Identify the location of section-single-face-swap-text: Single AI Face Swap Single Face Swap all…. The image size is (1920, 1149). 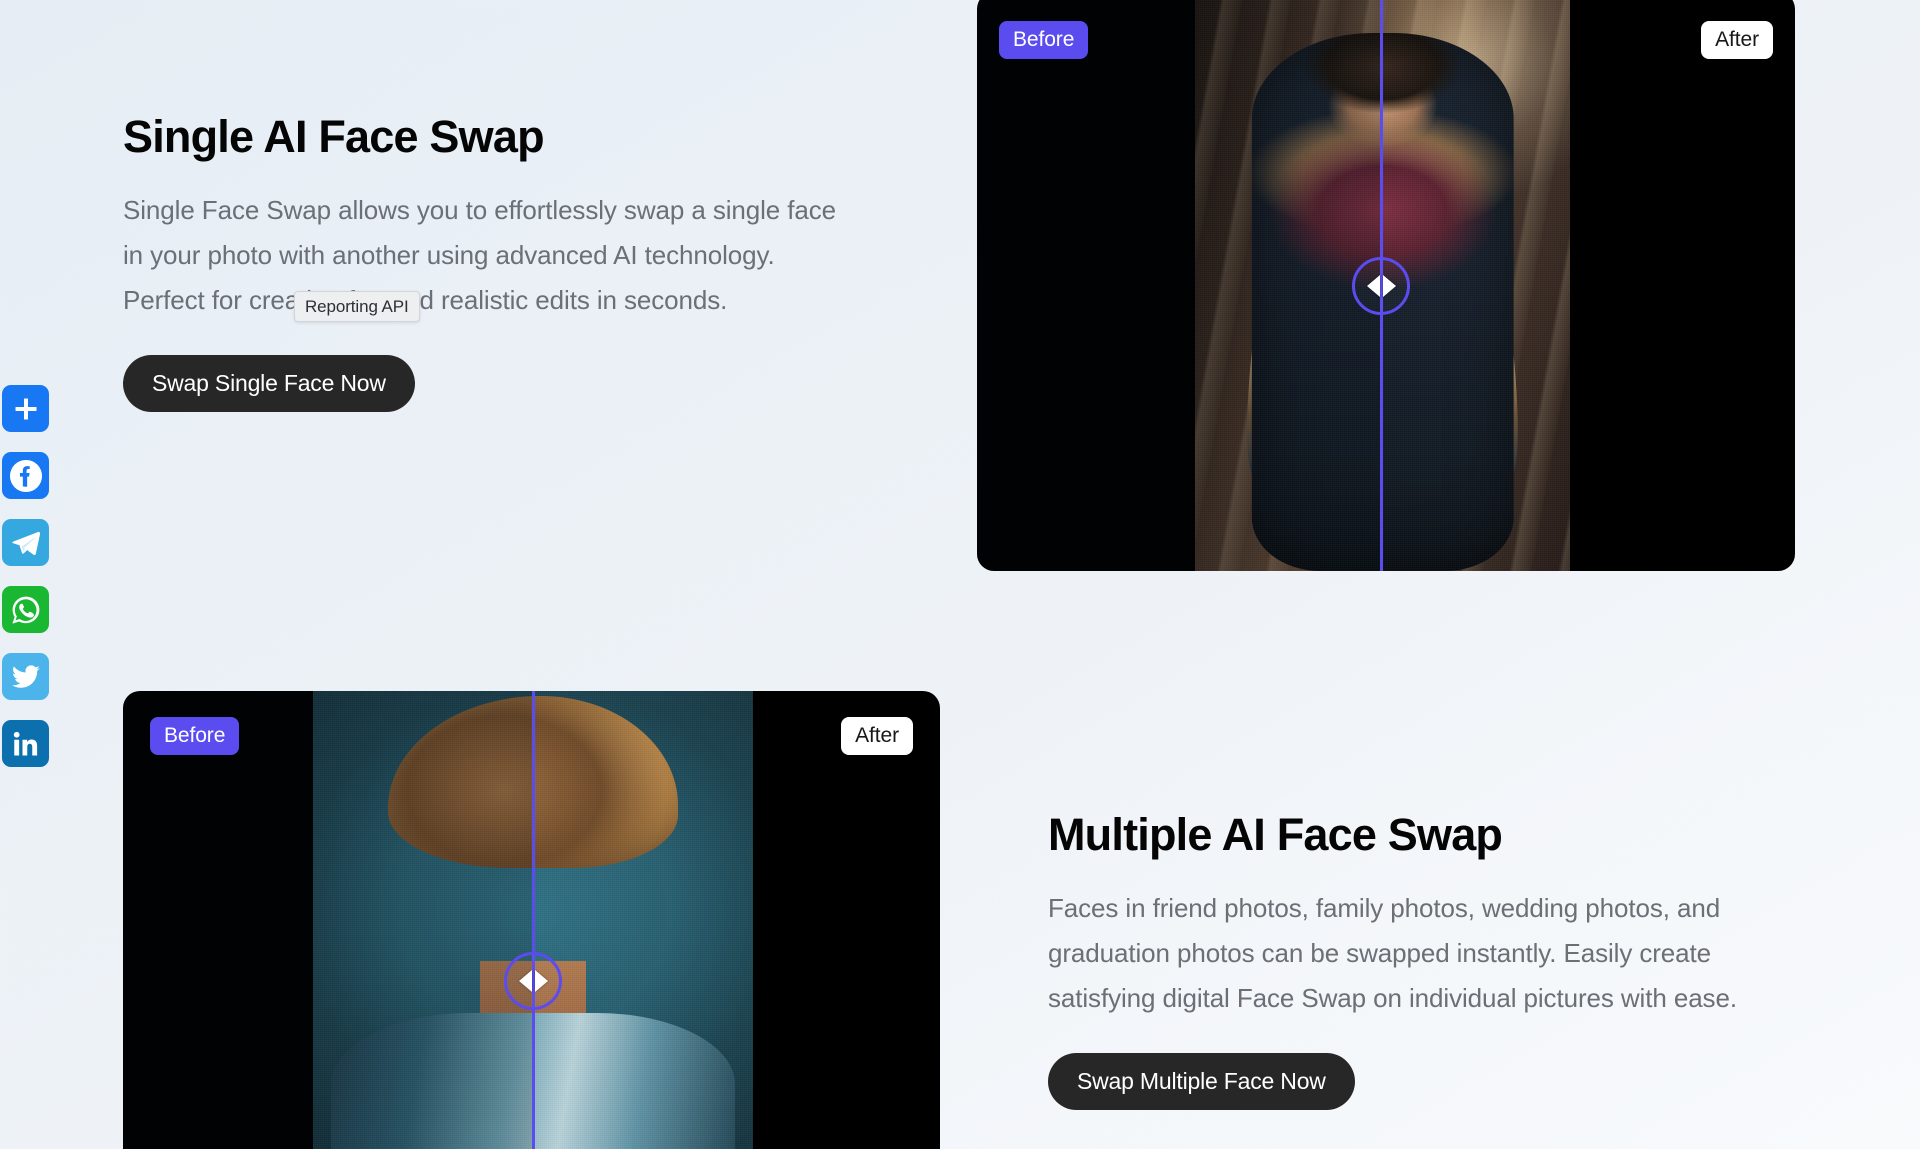
(493, 262).